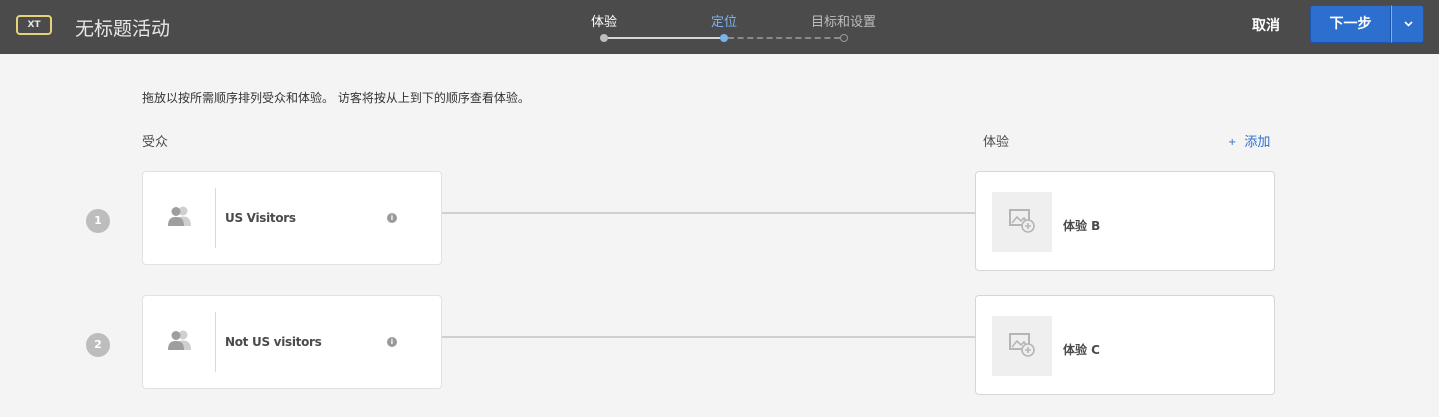  What do you see at coordinates (1350, 24) in the screenshot?
I see `next-button: 下一步` at bounding box center [1350, 24].